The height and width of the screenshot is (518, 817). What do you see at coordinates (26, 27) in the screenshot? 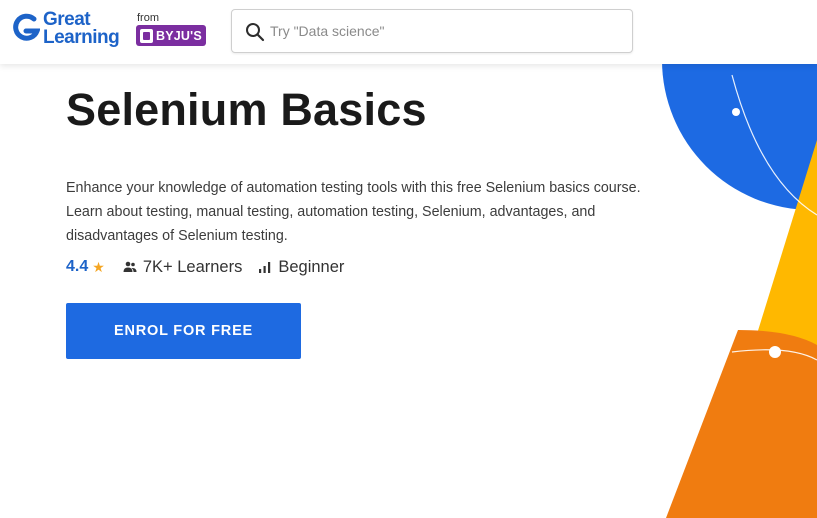
I see `great-learning-g-icon` at bounding box center [26, 27].